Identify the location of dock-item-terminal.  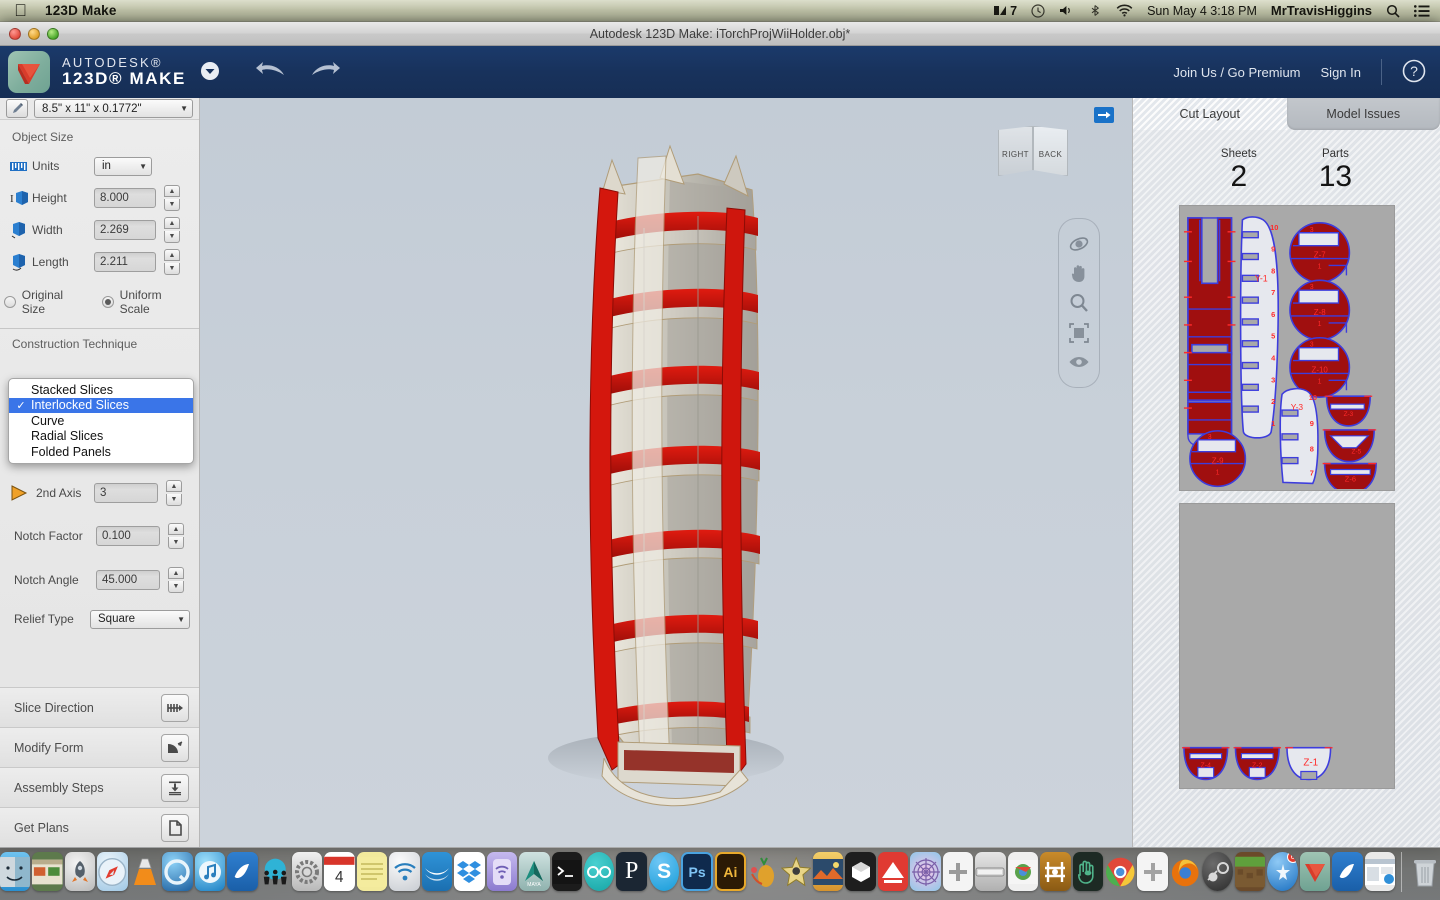
(567, 871).